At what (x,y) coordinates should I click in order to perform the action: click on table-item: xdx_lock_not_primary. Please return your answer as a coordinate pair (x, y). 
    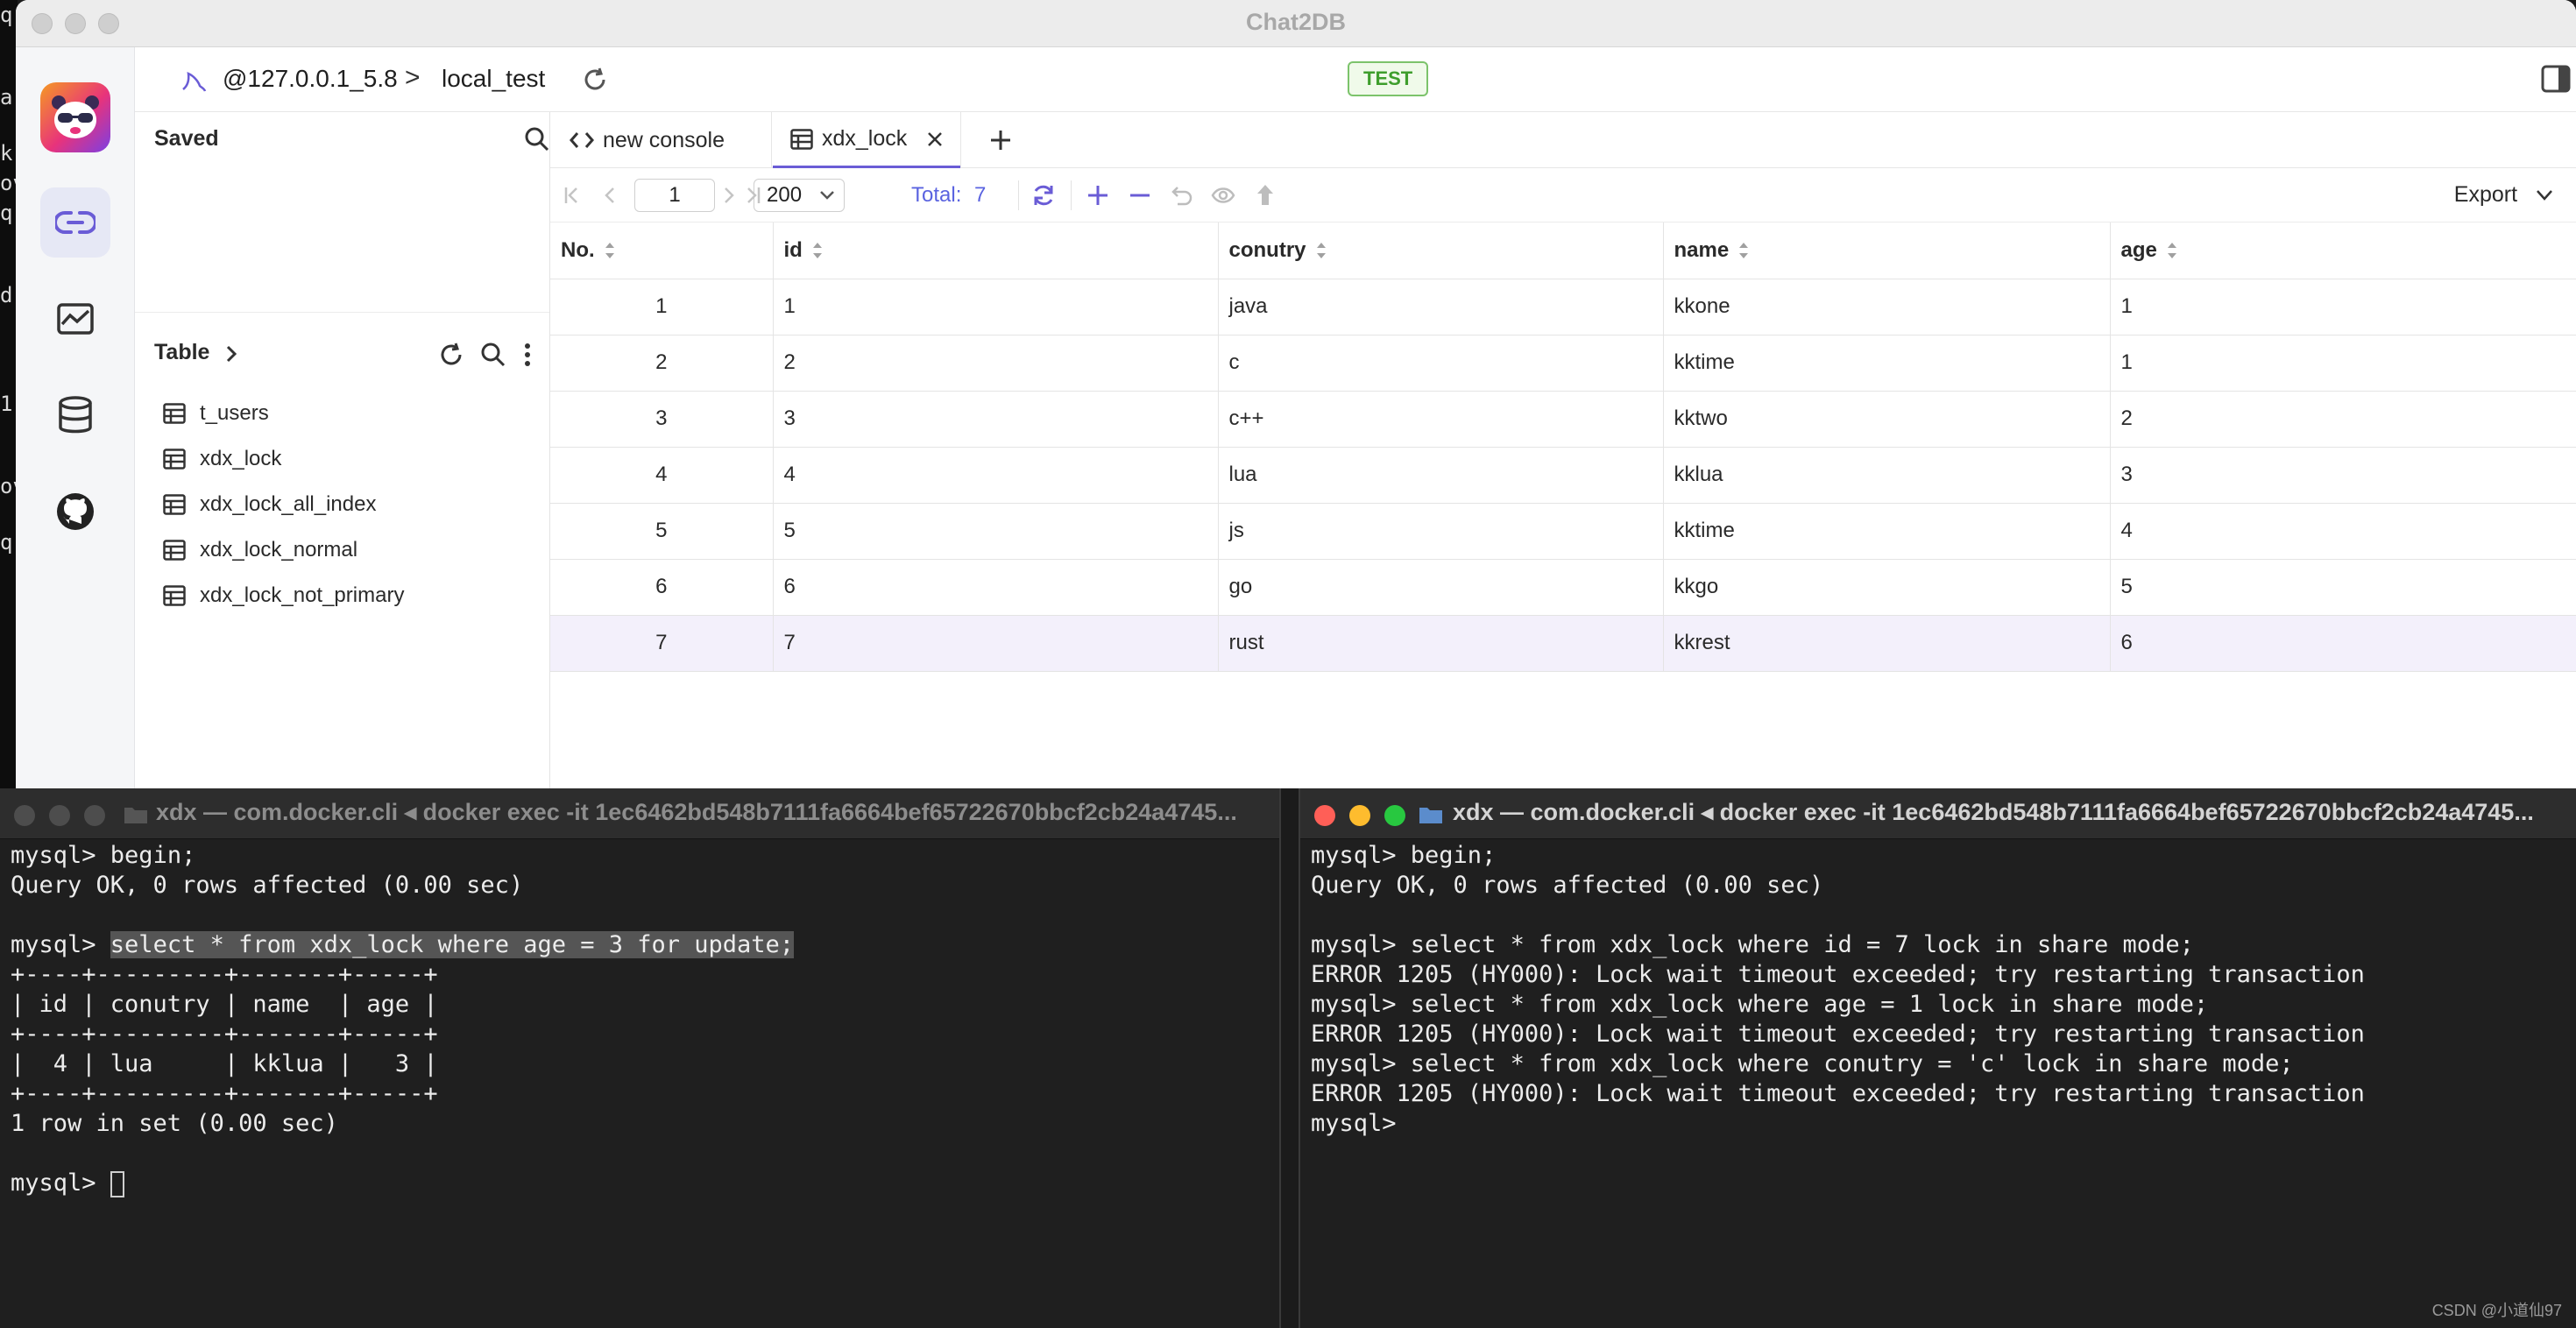
    Looking at the image, I should click on (283, 595).